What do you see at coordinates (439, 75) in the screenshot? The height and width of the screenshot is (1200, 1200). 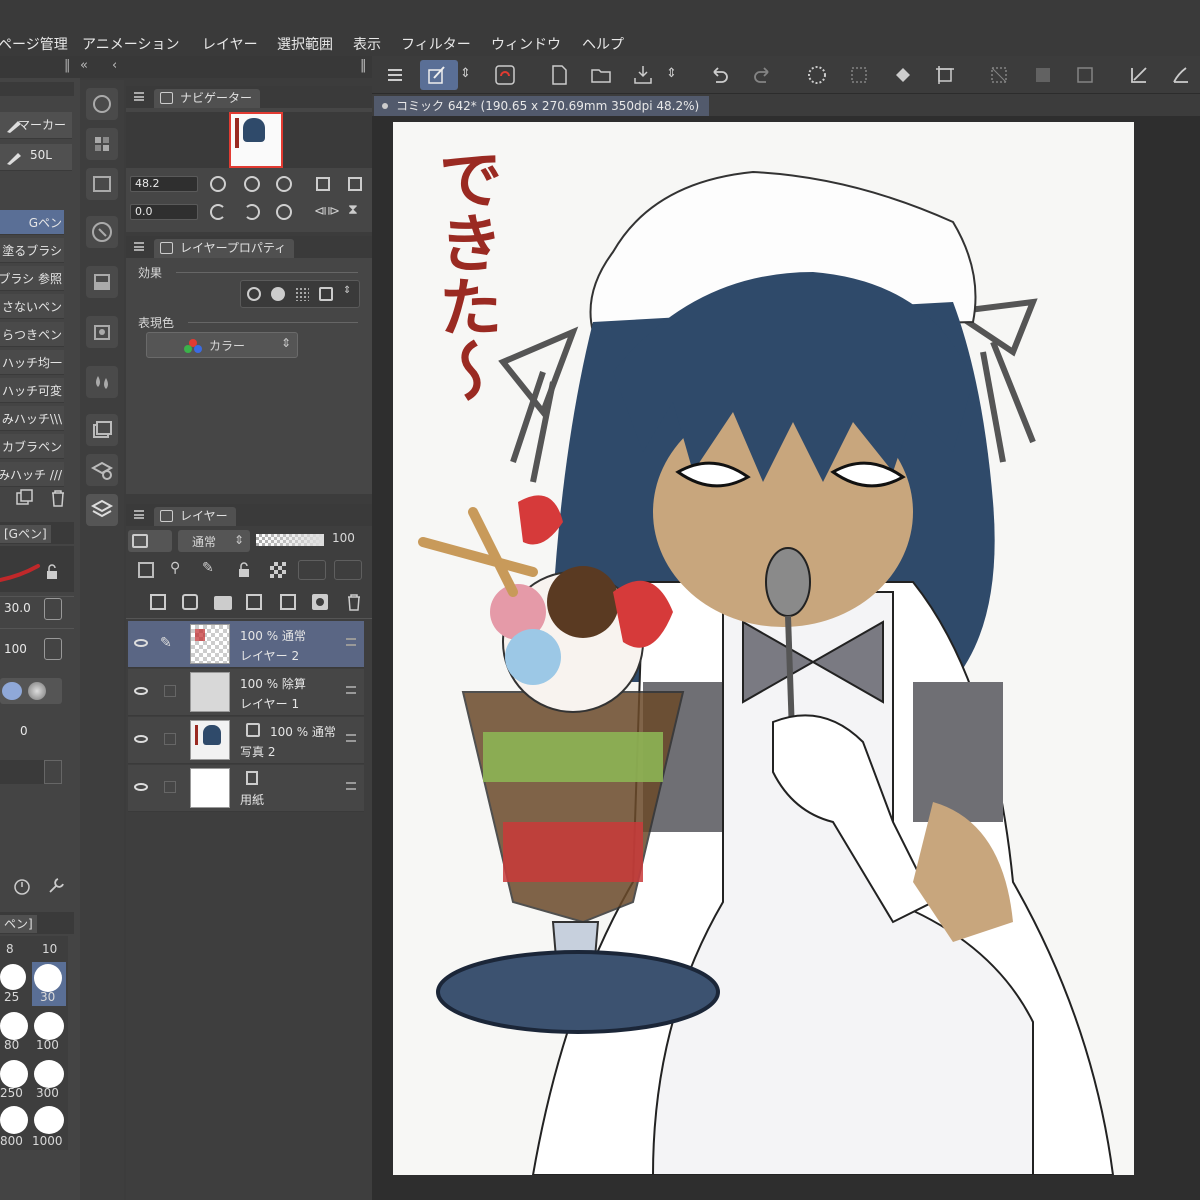 I see `edit-mode-button` at bounding box center [439, 75].